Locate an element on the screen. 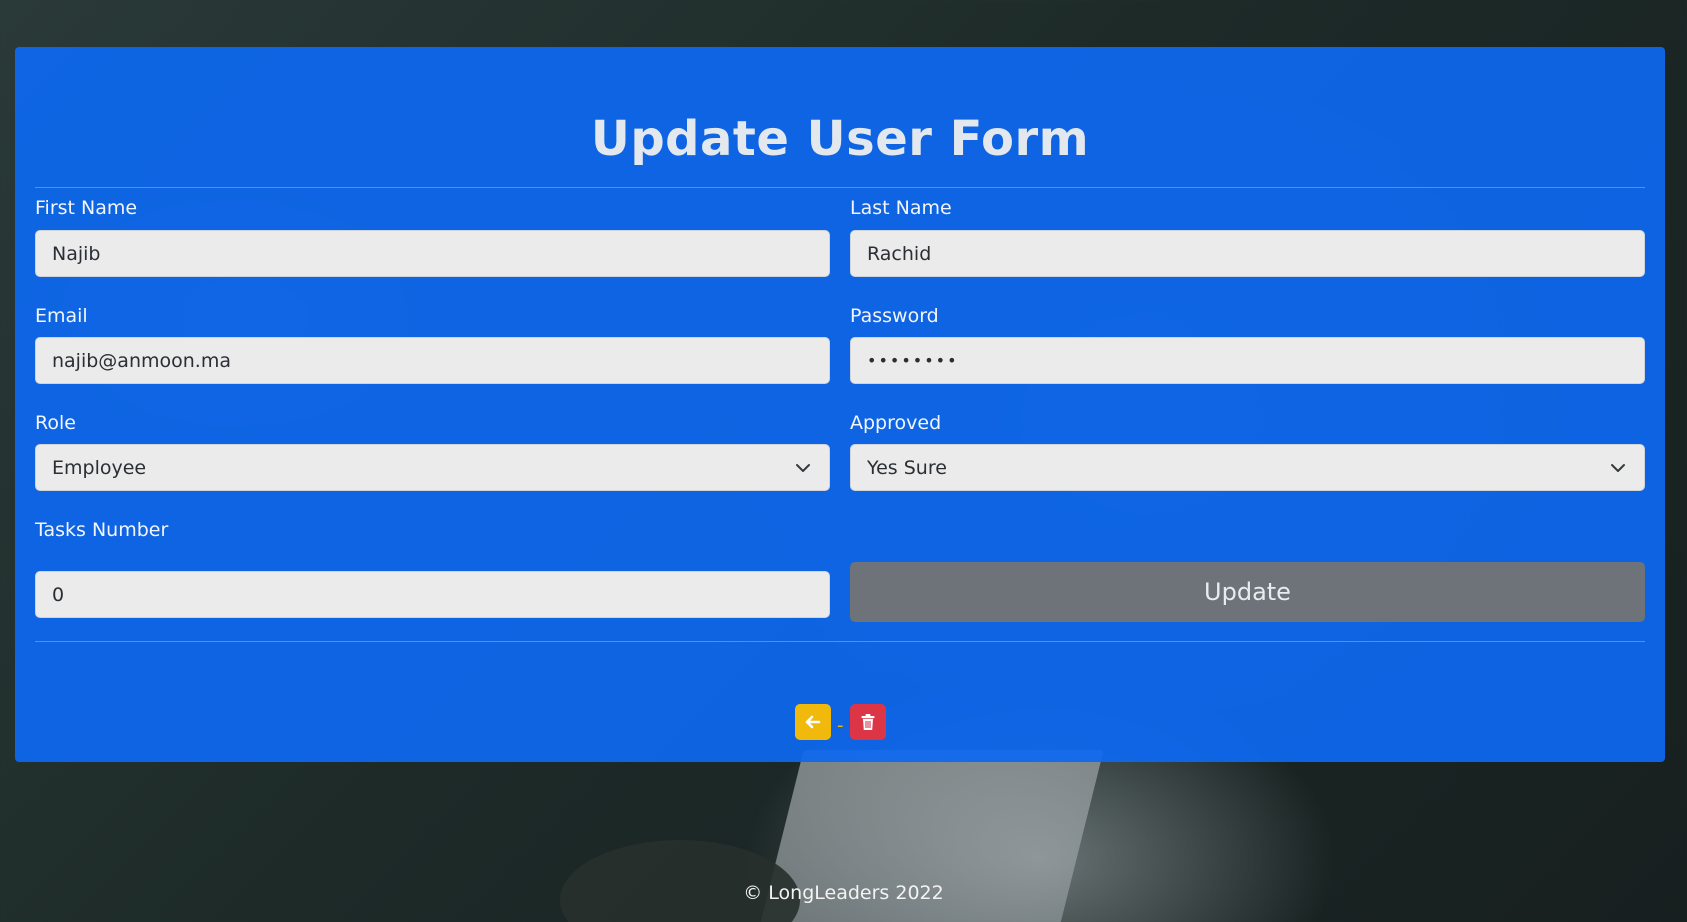 This screenshot has width=1687, height=922. email-input: najib@anmoon.ma is located at coordinates (432, 360).